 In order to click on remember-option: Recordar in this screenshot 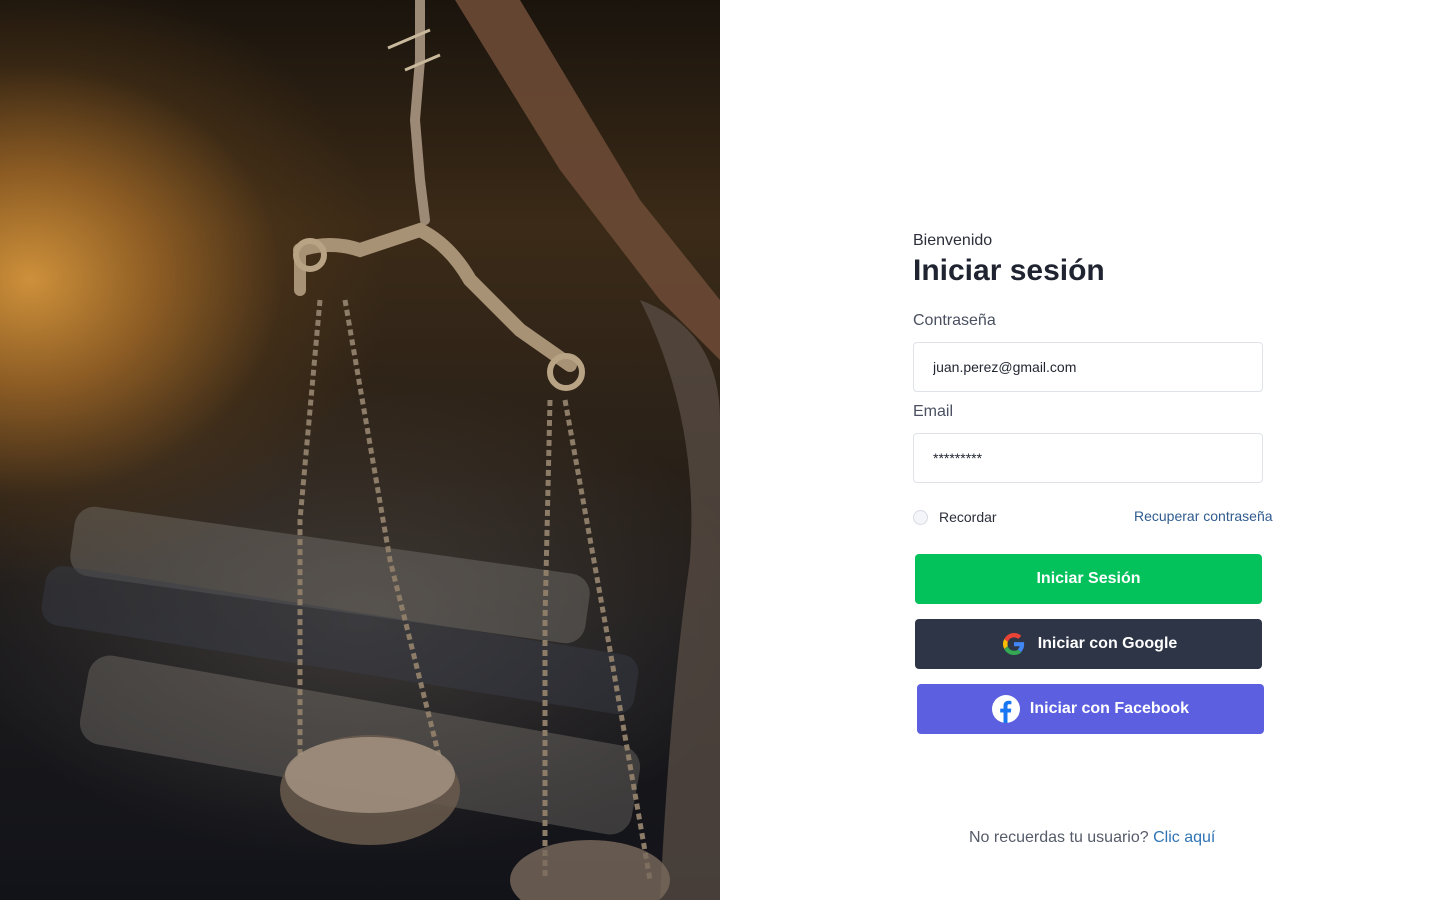, I will do `click(955, 517)`.